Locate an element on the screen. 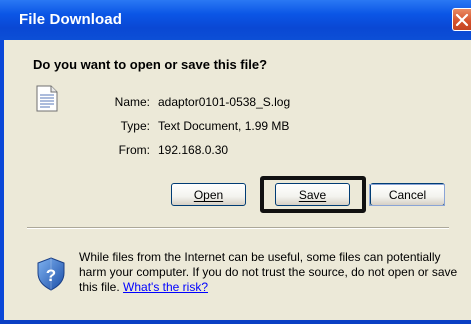 The image size is (471, 324). open-button: Open is located at coordinates (208, 194).